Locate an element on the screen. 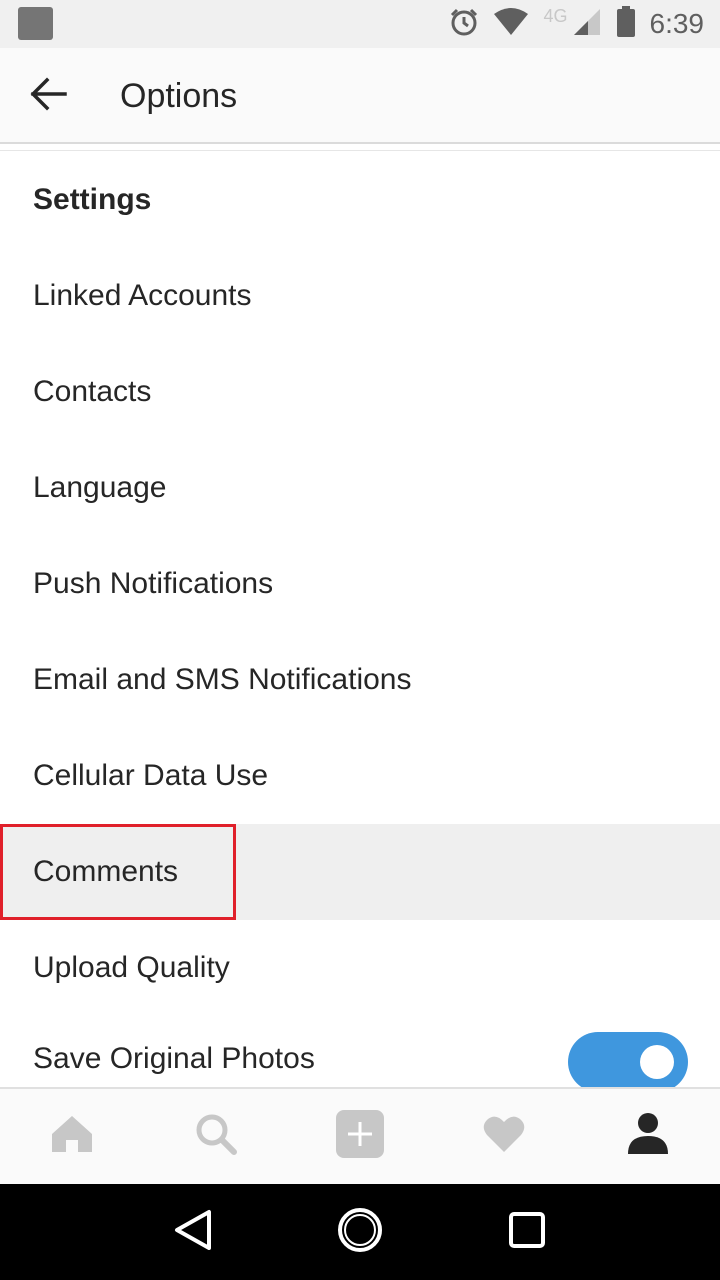 The height and width of the screenshot is (1280, 720). list-item-language: Language is located at coordinates (360, 488).